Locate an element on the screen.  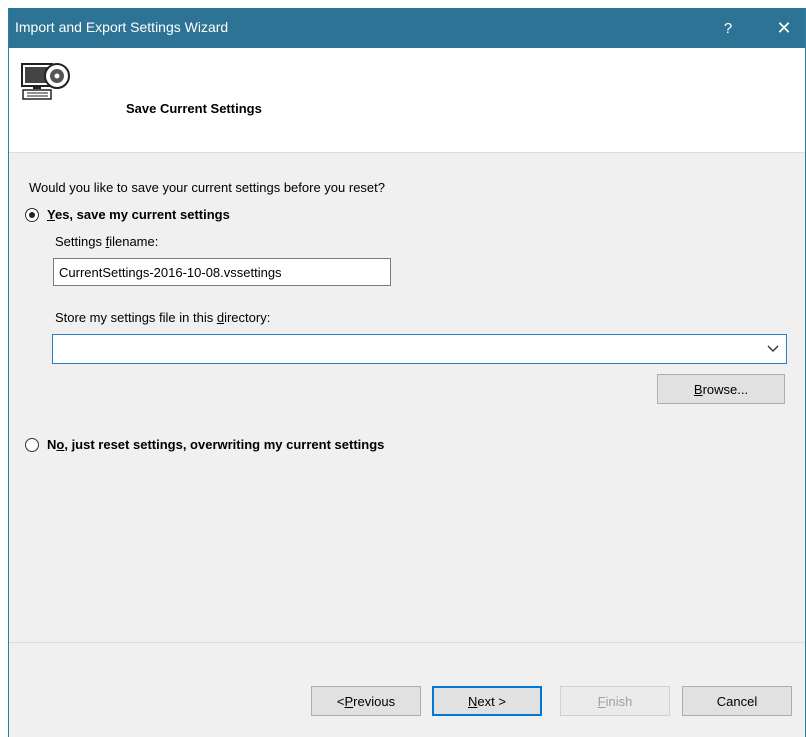
wizard-header: Save Current Settings is located at coordinates (407, 100).